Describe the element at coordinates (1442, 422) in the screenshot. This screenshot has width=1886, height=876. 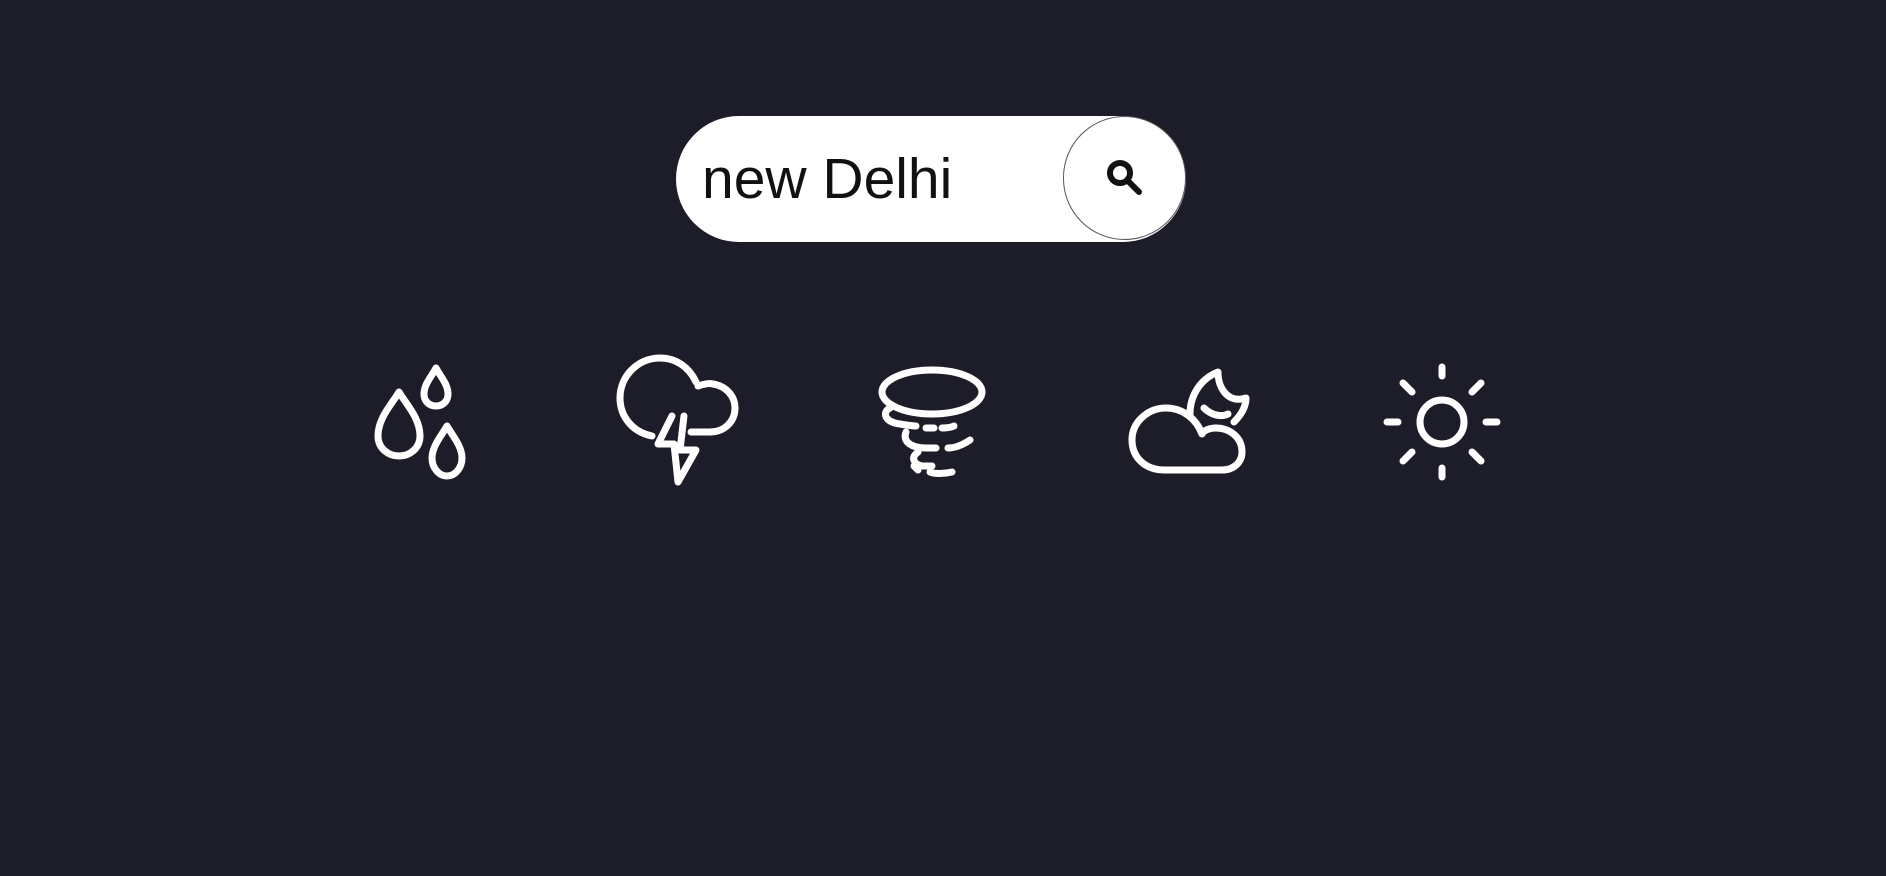
I see `sun-icon` at that location.